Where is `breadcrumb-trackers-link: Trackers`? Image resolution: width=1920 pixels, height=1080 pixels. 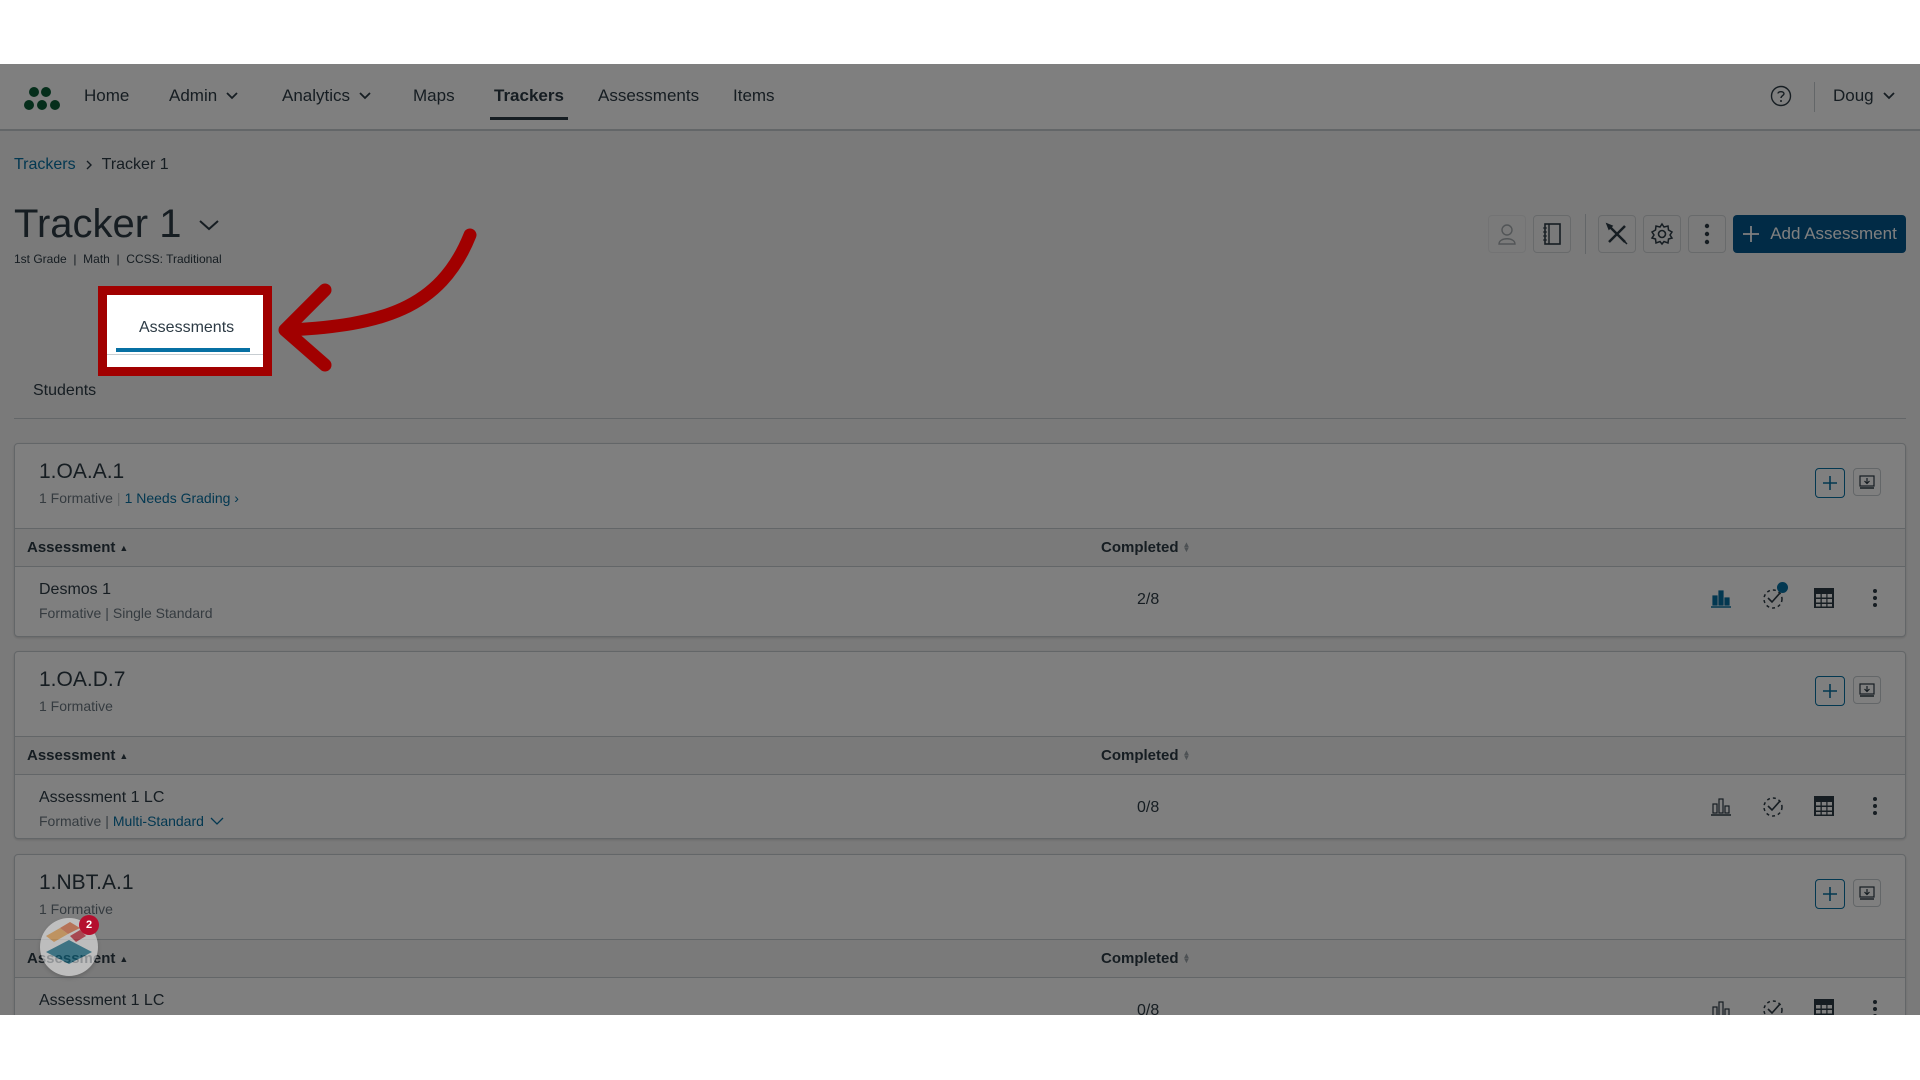 breadcrumb-trackers-link: Trackers is located at coordinates (45, 165).